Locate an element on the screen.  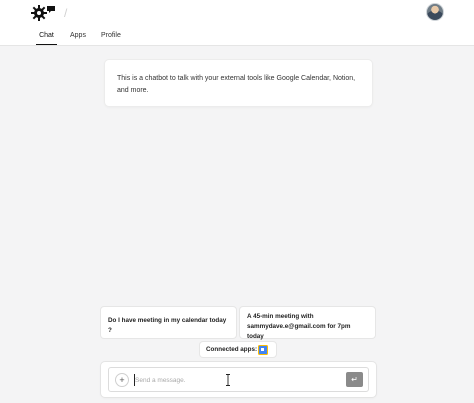
composer-box: + ↵ is located at coordinates (238, 379).